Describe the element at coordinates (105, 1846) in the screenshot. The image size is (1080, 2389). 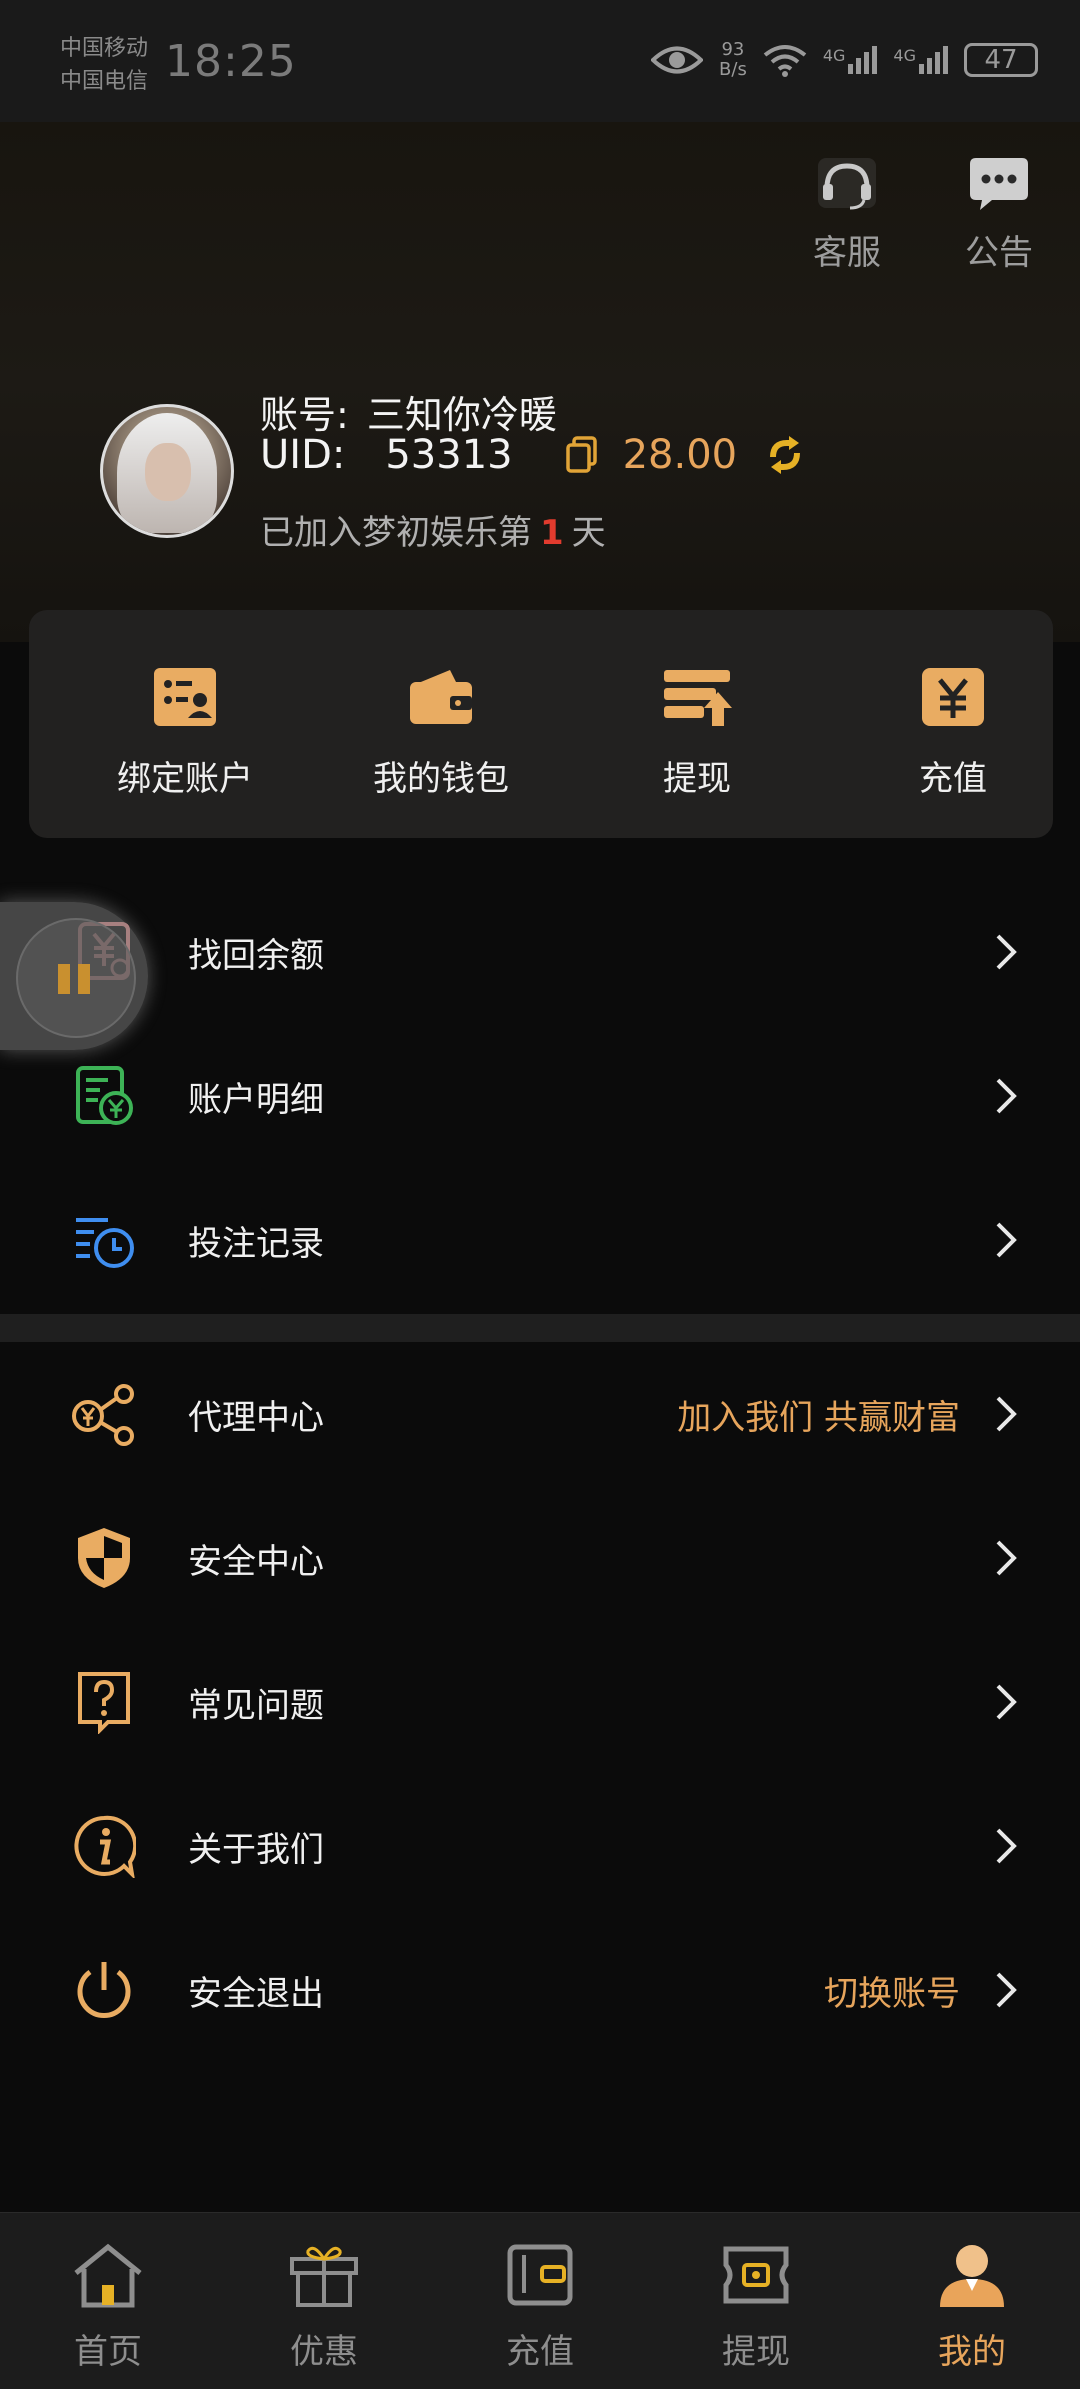
I see `info-icon` at that location.